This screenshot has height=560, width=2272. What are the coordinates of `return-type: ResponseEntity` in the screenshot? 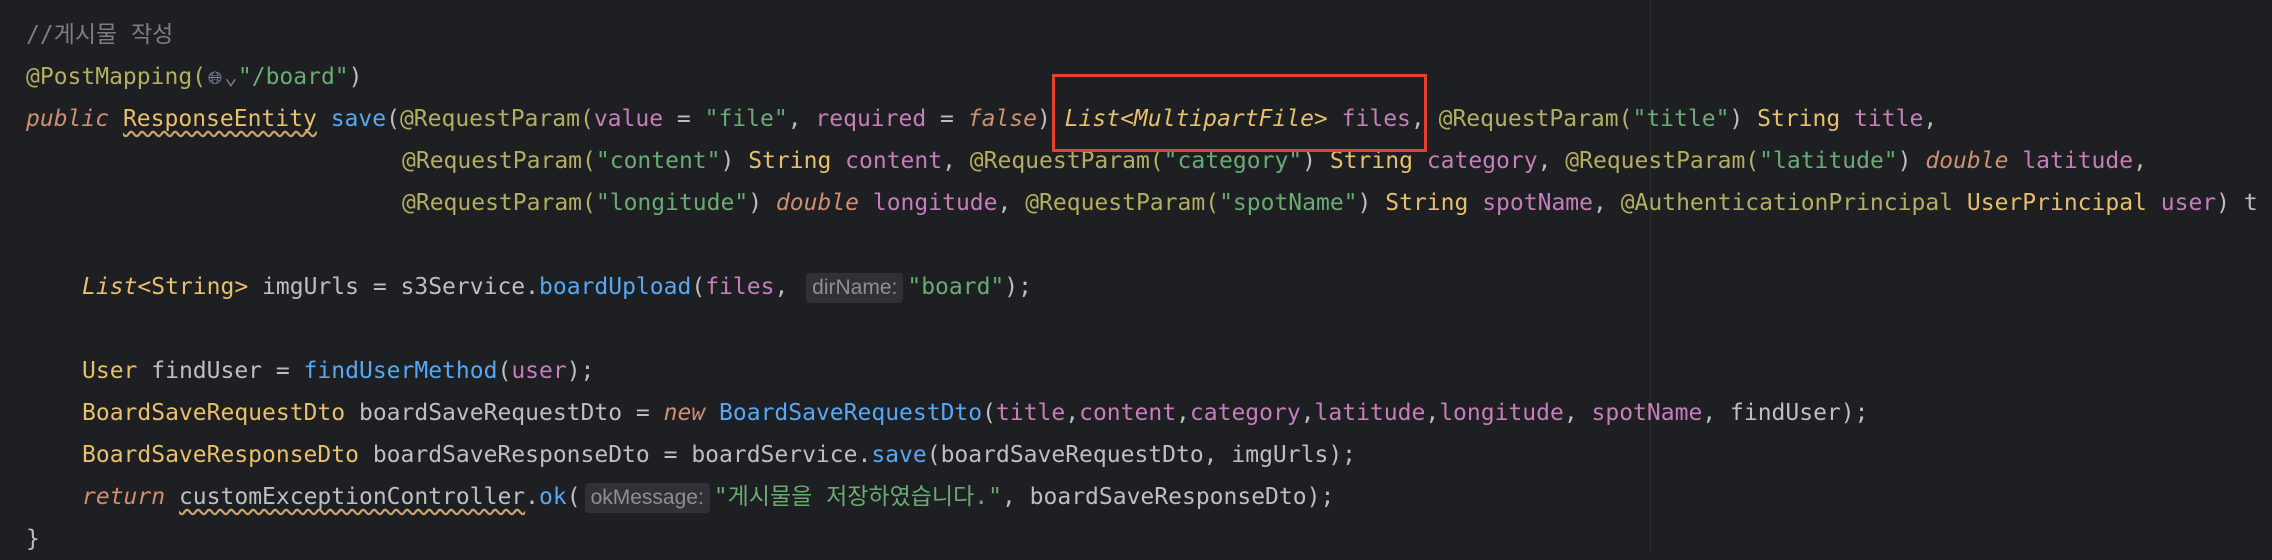 It's located at (219, 119).